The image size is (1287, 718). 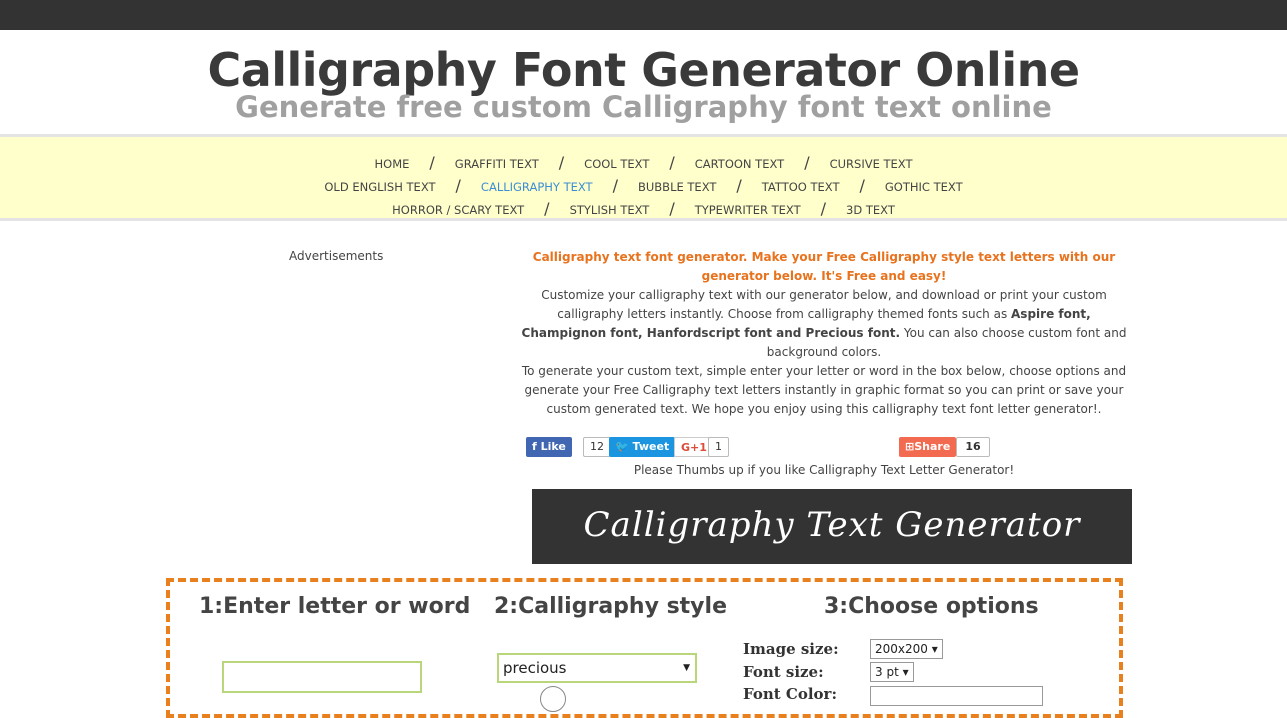 I want to click on nav-link: GRAFFITI TEXT, so click(x=497, y=164).